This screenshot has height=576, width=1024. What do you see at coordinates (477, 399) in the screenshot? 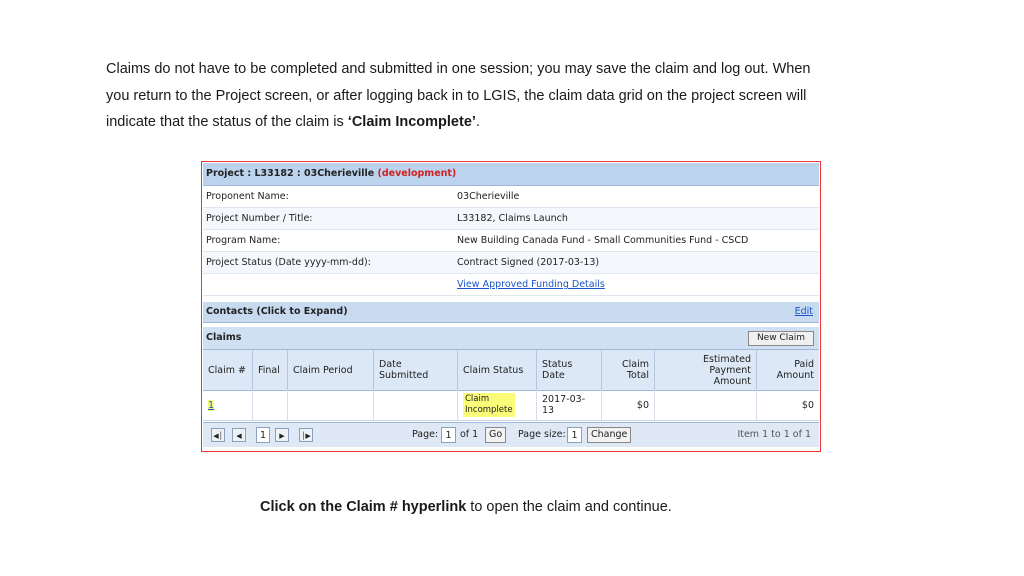
I see `status-line: Claim` at bounding box center [477, 399].